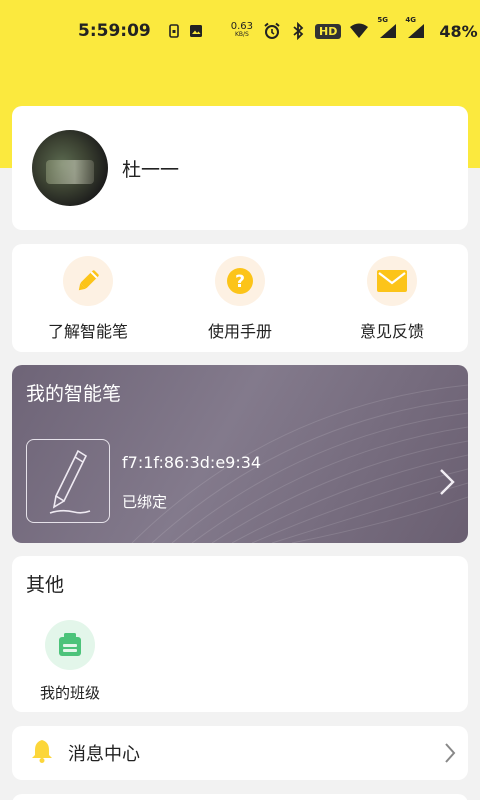  What do you see at coordinates (415, 27) in the screenshot?
I see `signal-4g-icon: 4G` at bounding box center [415, 27].